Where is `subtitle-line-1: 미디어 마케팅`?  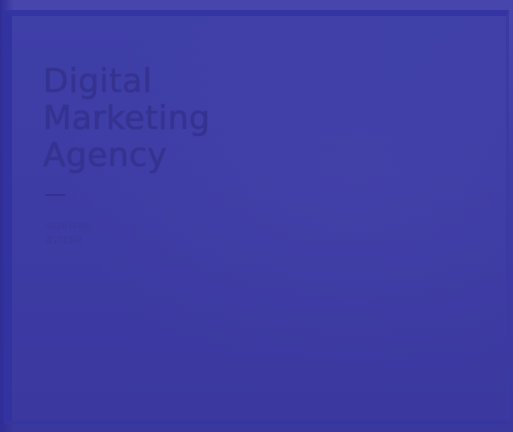 subtitle-line-1: 미디어 마케팅 is located at coordinates (68, 226).